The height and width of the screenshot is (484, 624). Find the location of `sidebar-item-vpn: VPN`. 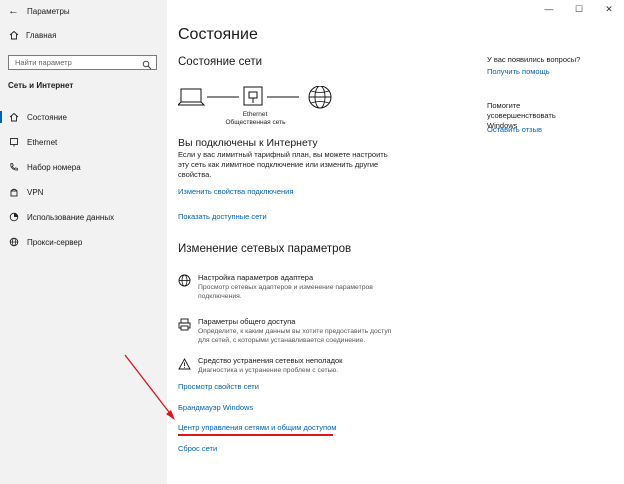

sidebar-item-vpn: VPN is located at coordinates (26, 192).